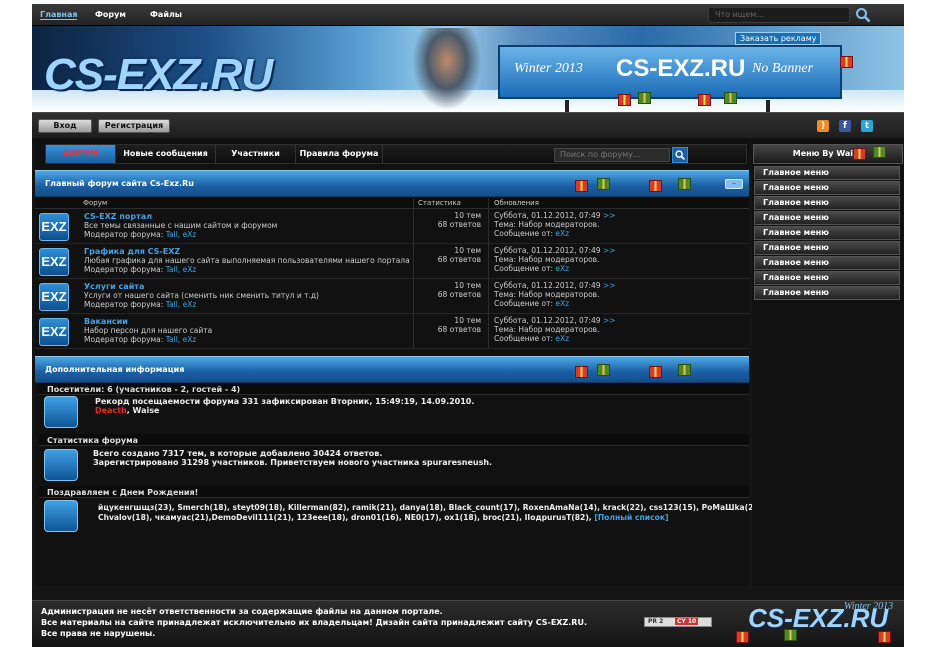  I want to click on col-stats: Статистика, so click(439, 203).